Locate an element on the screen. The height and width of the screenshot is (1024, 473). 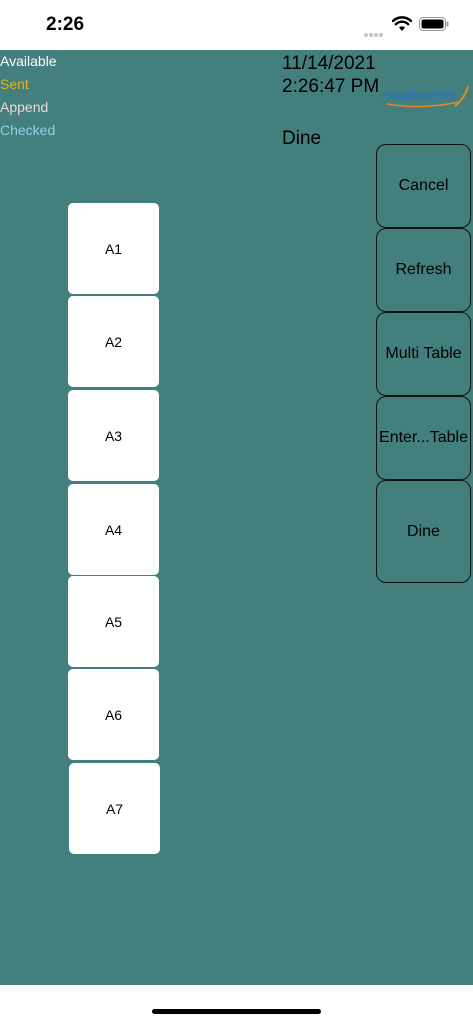
cancel-button: Cancel is located at coordinates (423, 186).